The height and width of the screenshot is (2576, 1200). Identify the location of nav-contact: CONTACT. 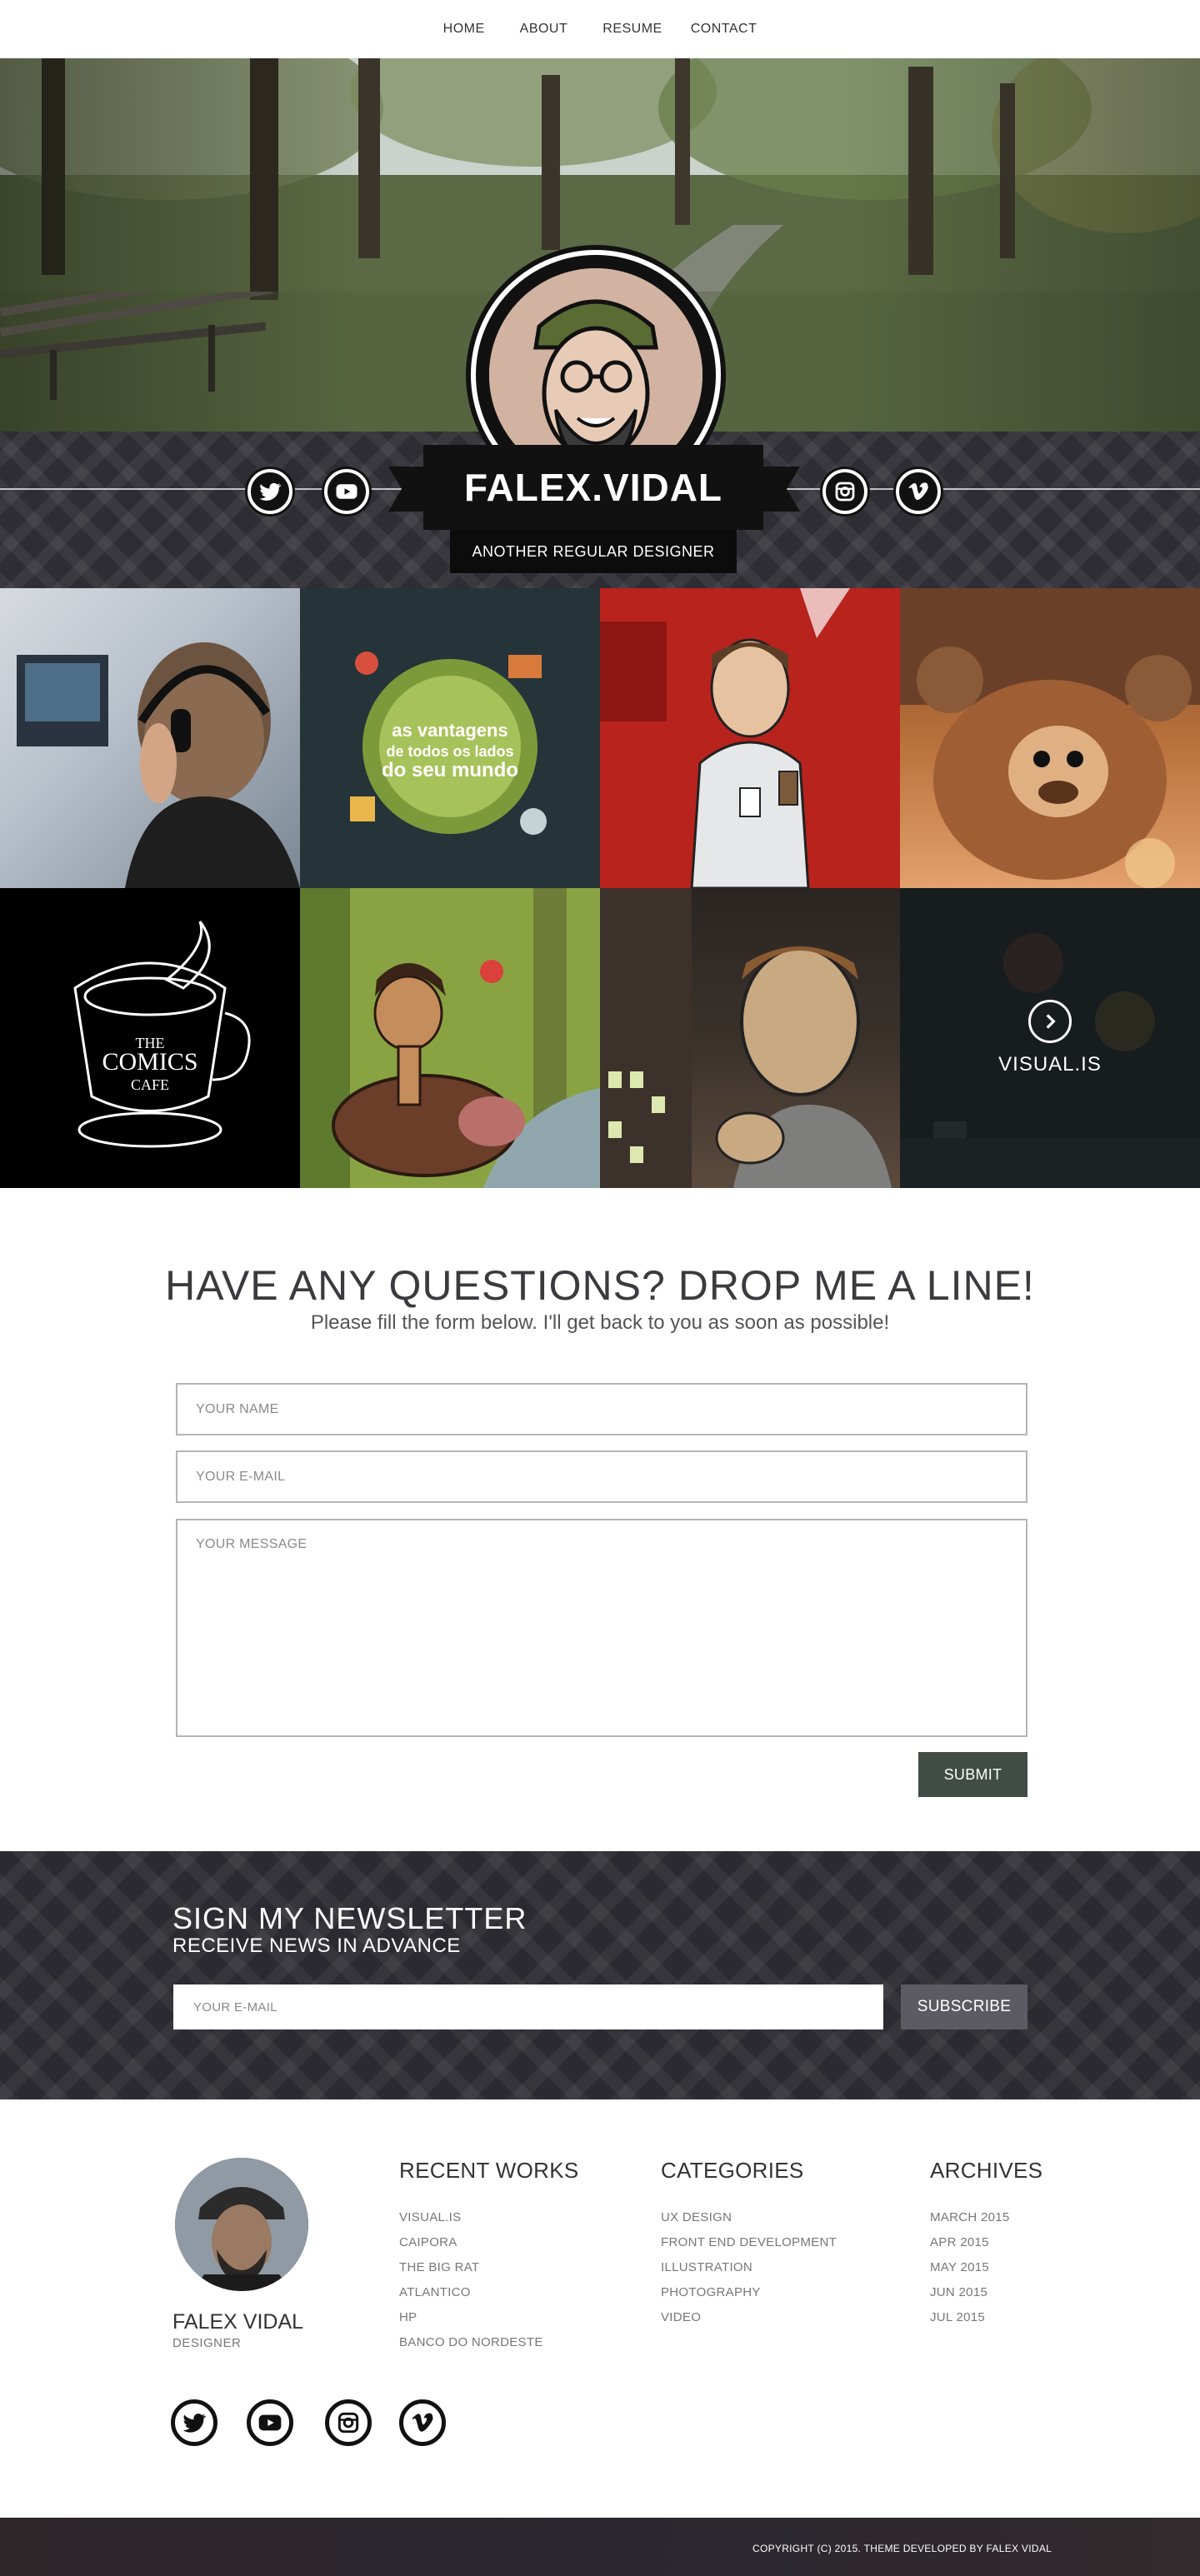
(724, 29).